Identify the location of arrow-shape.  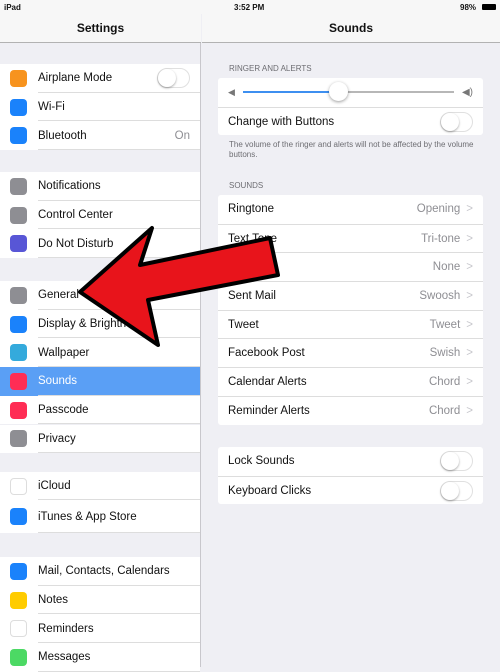
(179, 286).